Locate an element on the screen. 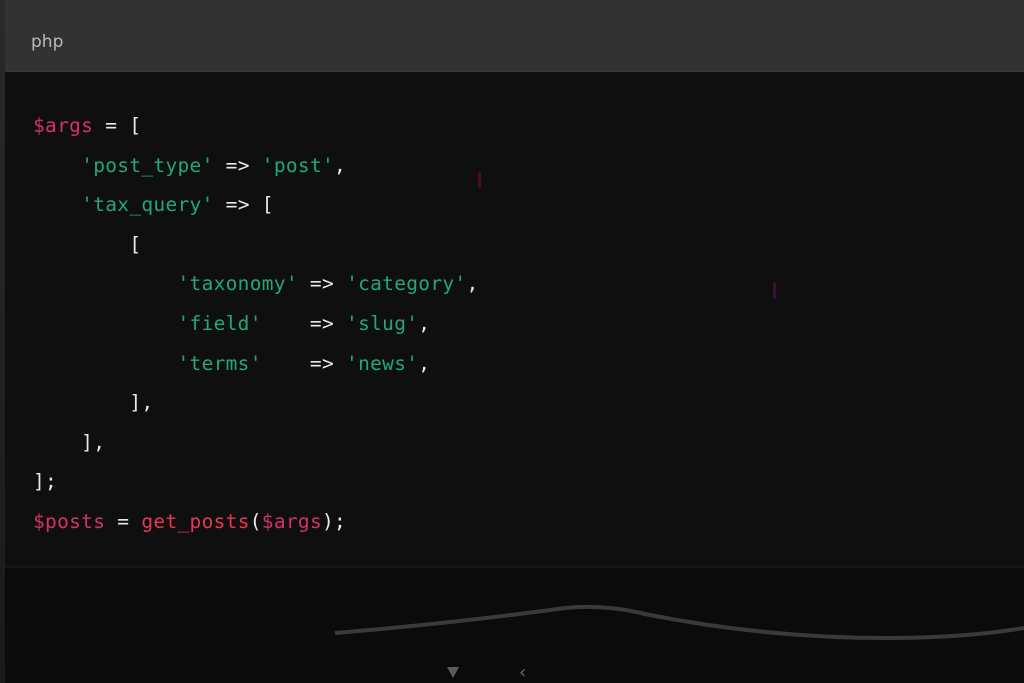  string-token: 'category' is located at coordinates (406, 284).